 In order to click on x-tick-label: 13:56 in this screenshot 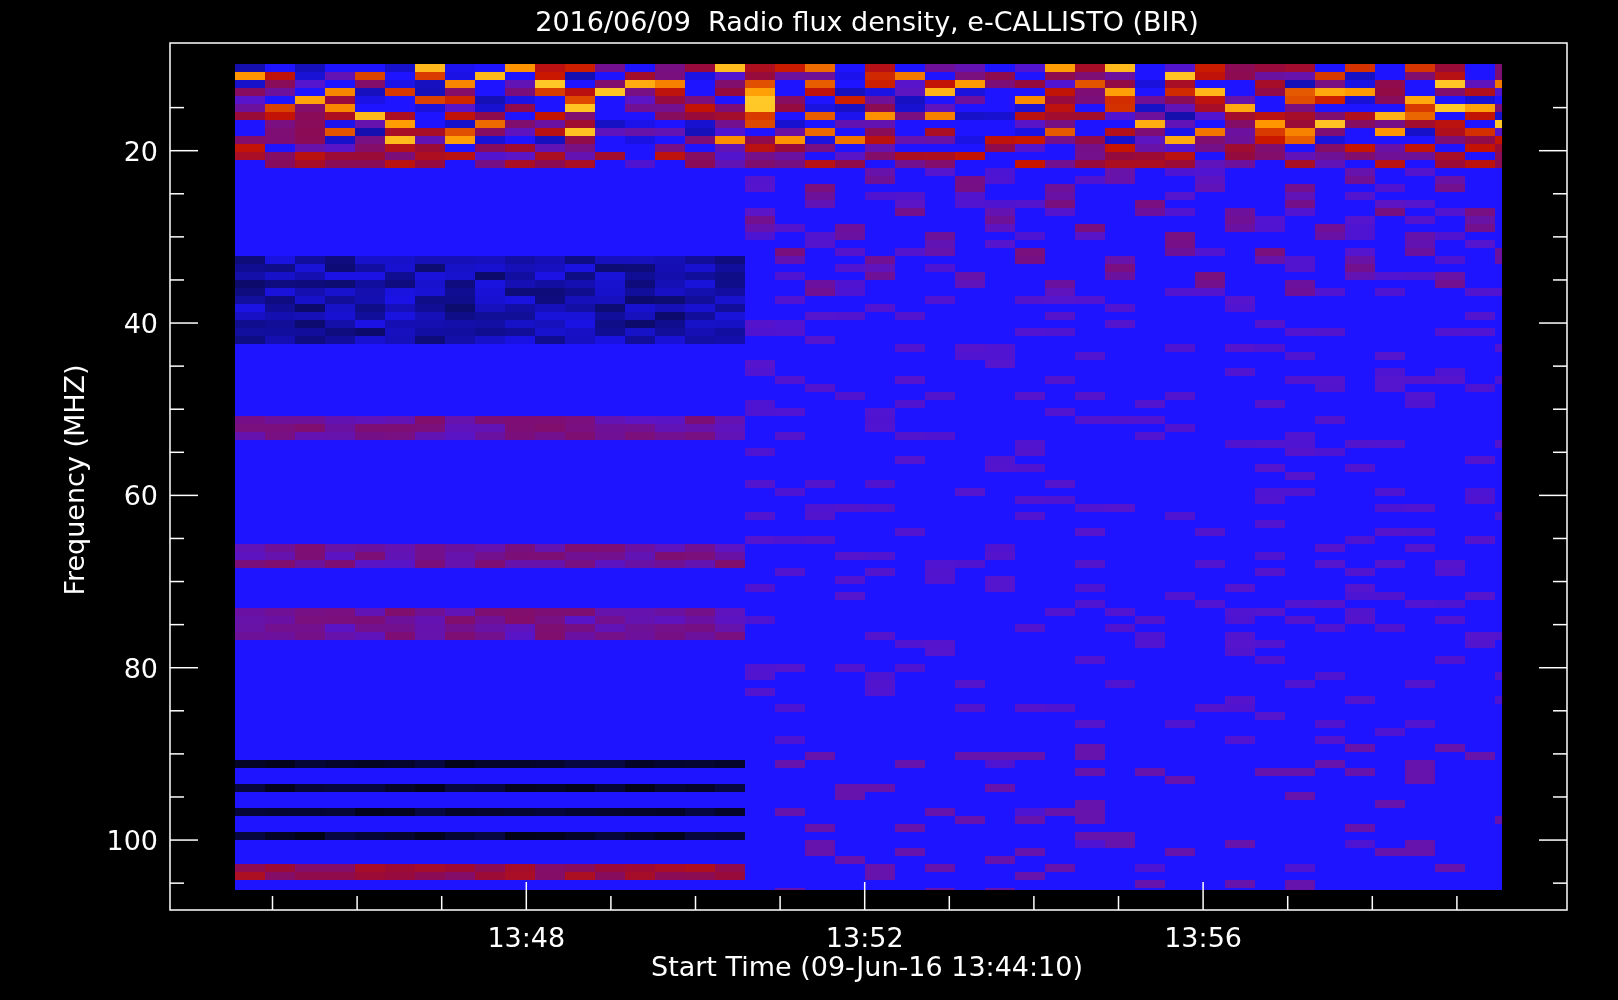, I will do `click(1203, 937)`.